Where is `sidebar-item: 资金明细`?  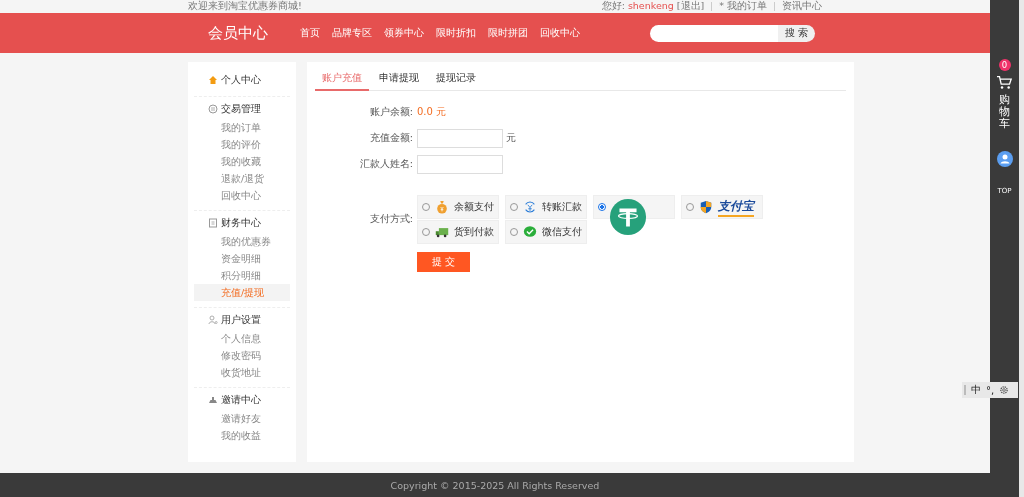 sidebar-item: 资金明细 is located at coordinates (242, 258).